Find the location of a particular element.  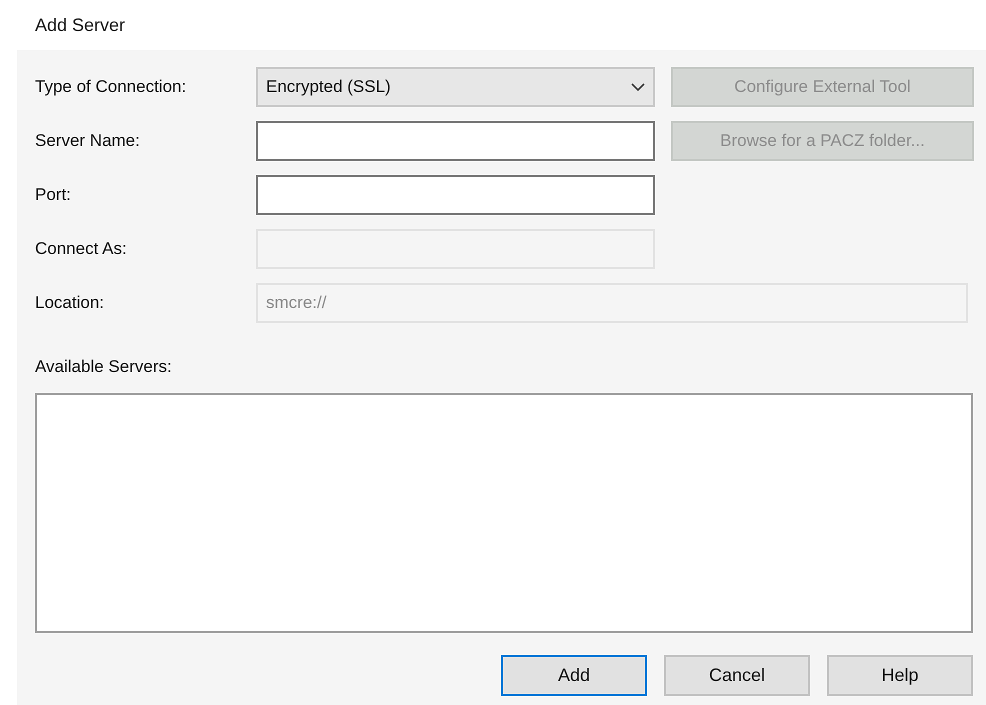

dialog-button: Cancel is located at coordinates (737, 675).